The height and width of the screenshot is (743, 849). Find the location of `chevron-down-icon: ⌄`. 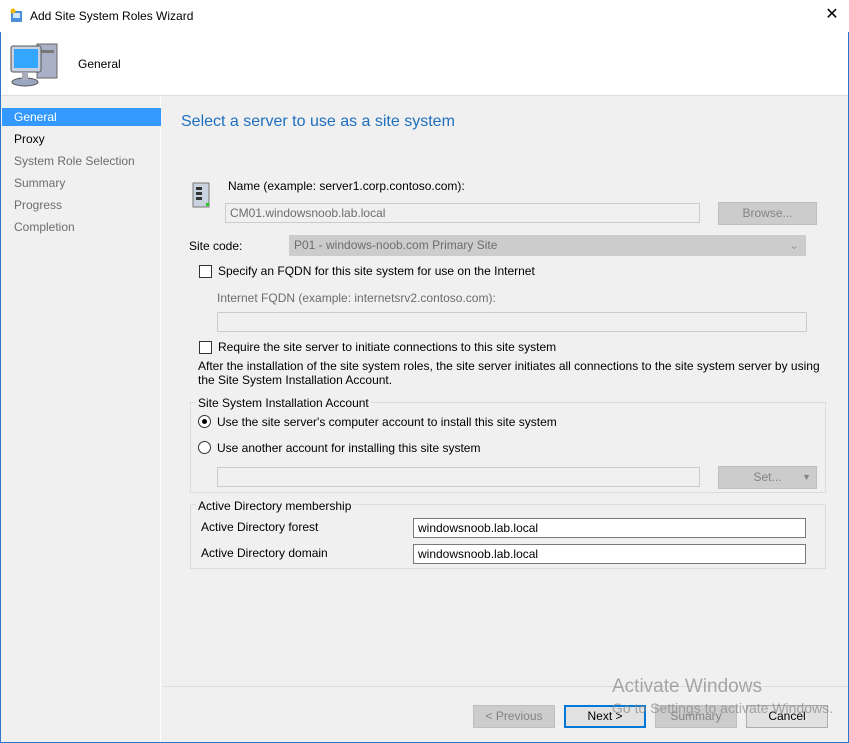

chevron-down-icon: ⌄ is located at coordinates (793, 245).